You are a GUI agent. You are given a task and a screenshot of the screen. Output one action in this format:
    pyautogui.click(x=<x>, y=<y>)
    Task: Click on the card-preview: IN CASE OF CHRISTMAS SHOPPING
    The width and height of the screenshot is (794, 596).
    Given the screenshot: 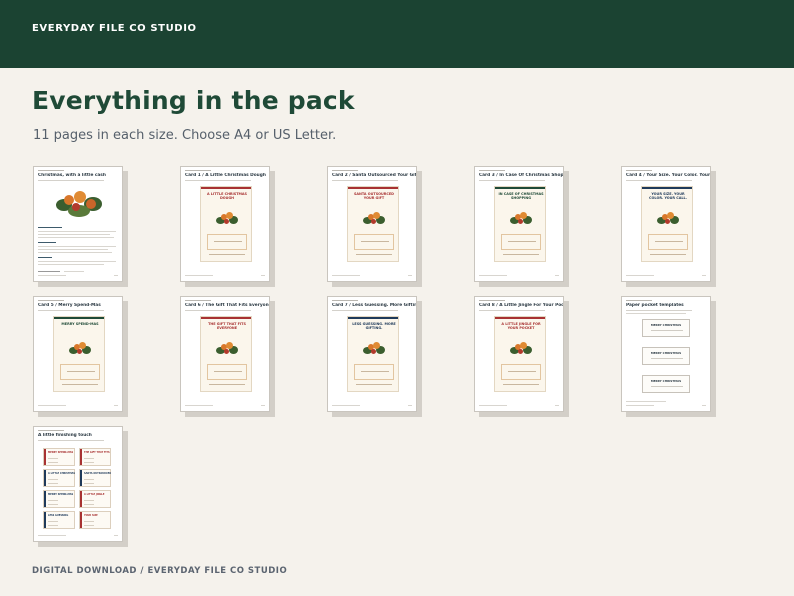 What is the action you would take?
    pyautogui.click(x=520, y=224)
    